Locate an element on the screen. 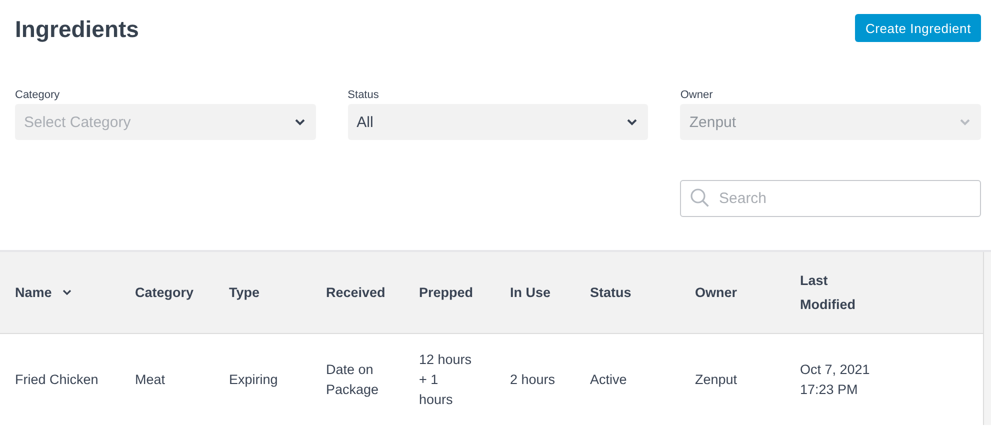 This screenshot has height=427, width=991. table-cell-text: Expiring is located at coordinates (253, 379).